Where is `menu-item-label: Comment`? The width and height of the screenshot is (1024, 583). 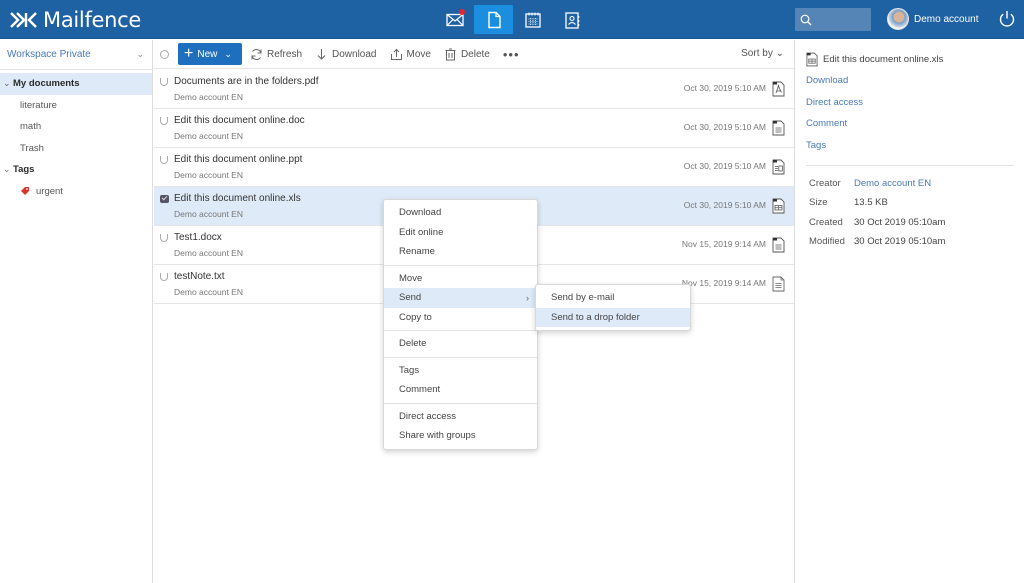
menu-item-label: Comment is located at coordinates (420, 390).